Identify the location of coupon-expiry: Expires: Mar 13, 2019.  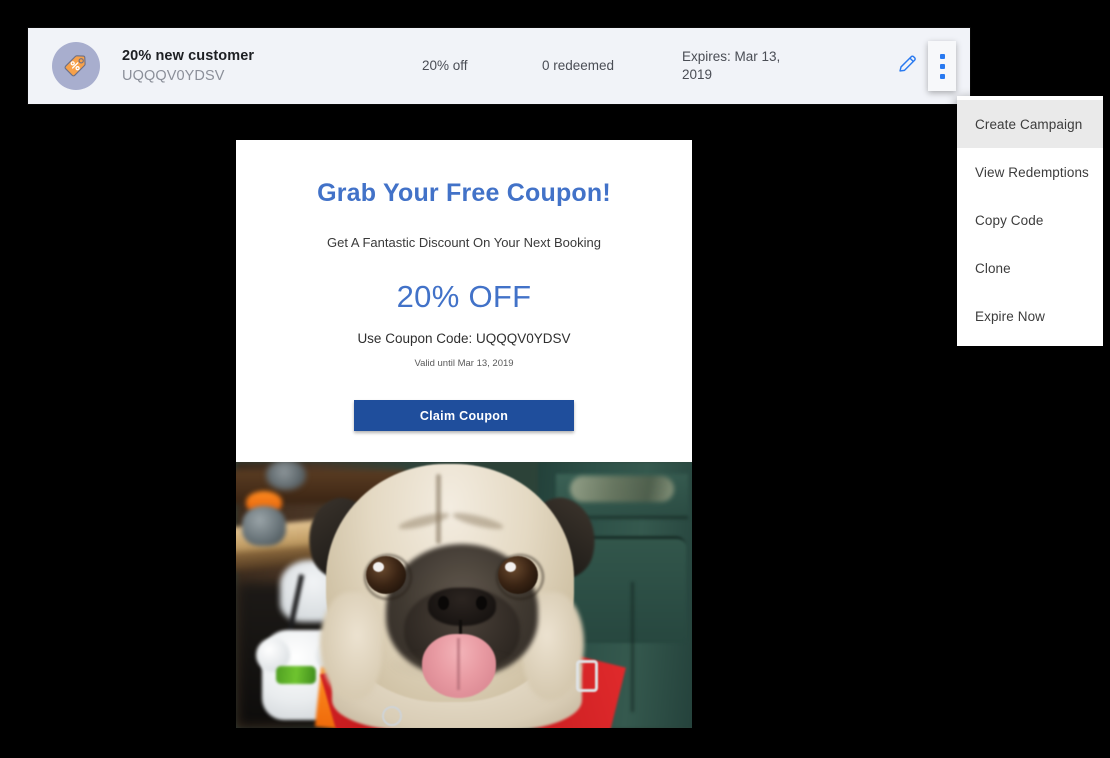
(731, 65).